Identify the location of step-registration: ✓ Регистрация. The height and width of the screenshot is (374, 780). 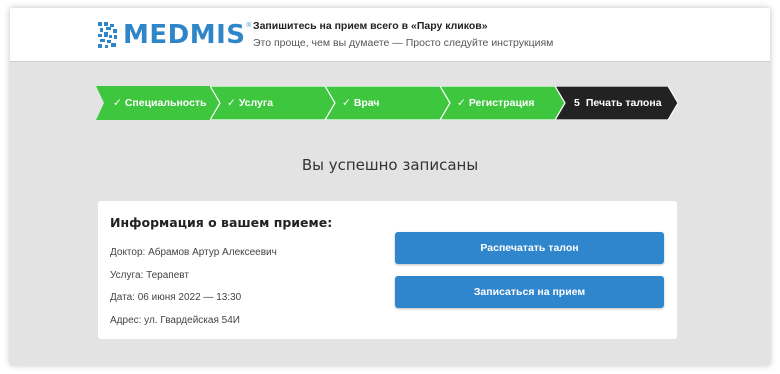
(502, 103).